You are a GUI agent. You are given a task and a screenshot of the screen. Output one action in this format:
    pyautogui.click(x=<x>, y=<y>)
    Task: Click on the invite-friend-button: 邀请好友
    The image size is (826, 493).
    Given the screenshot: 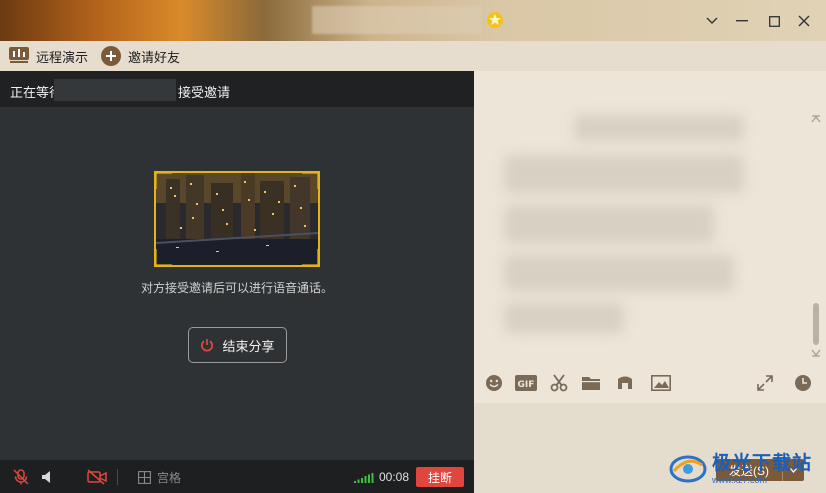 What is the action you would take?
    pyautogui.click(x=140, y=56)
    